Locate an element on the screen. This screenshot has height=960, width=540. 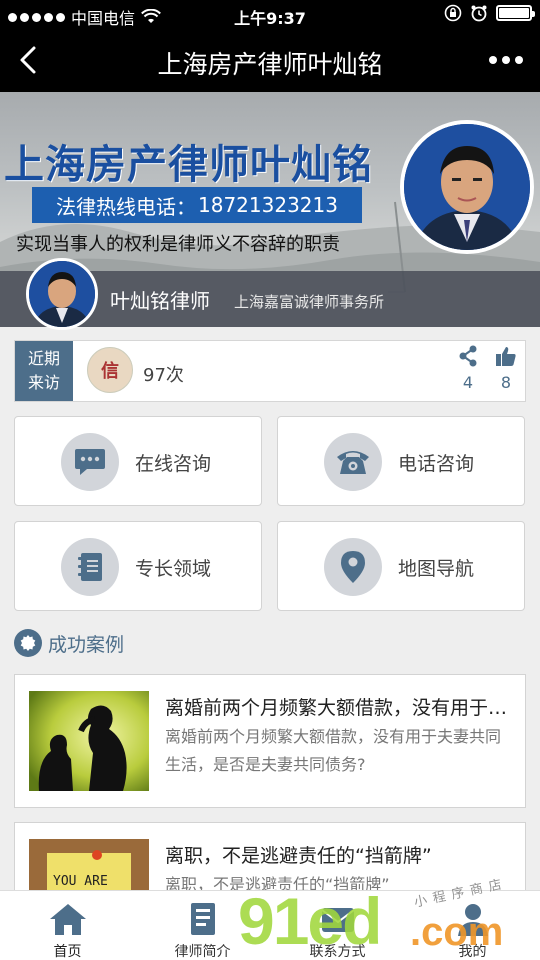
banner-title: 上海房产律师叶灿铭 is located at coordinates (188, 164).